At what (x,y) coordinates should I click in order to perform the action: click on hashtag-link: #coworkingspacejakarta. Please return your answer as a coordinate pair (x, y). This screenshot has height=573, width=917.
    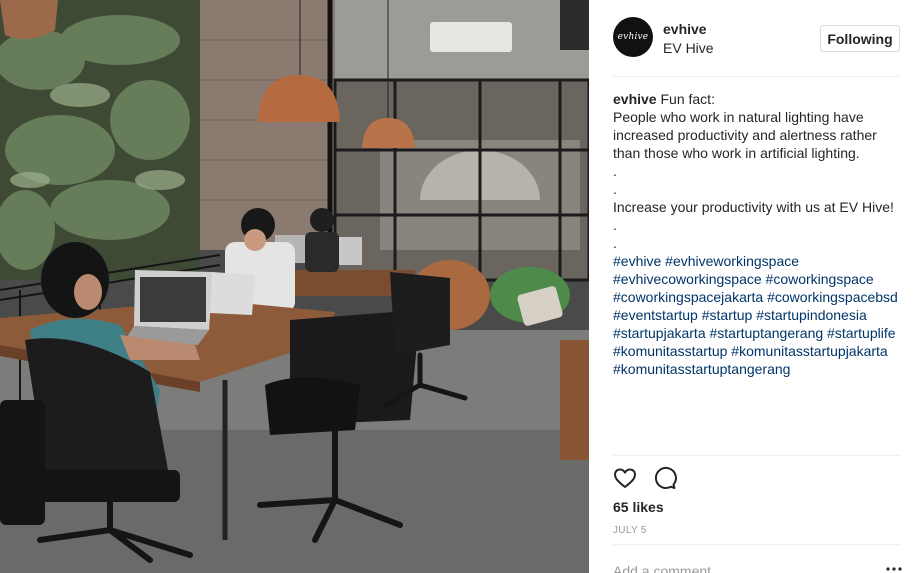
    Looking at the image, I should click on (688, 297).